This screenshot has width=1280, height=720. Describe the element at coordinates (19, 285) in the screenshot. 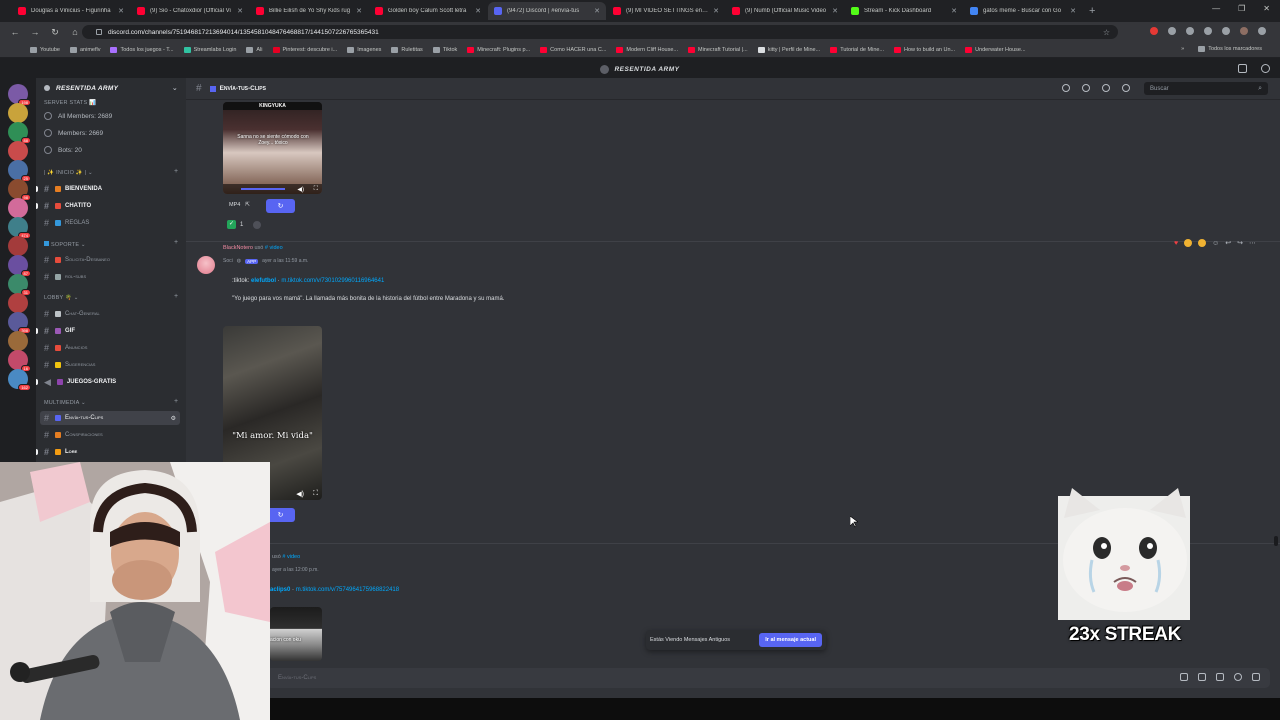

I see `server-icon: 31` at that location.